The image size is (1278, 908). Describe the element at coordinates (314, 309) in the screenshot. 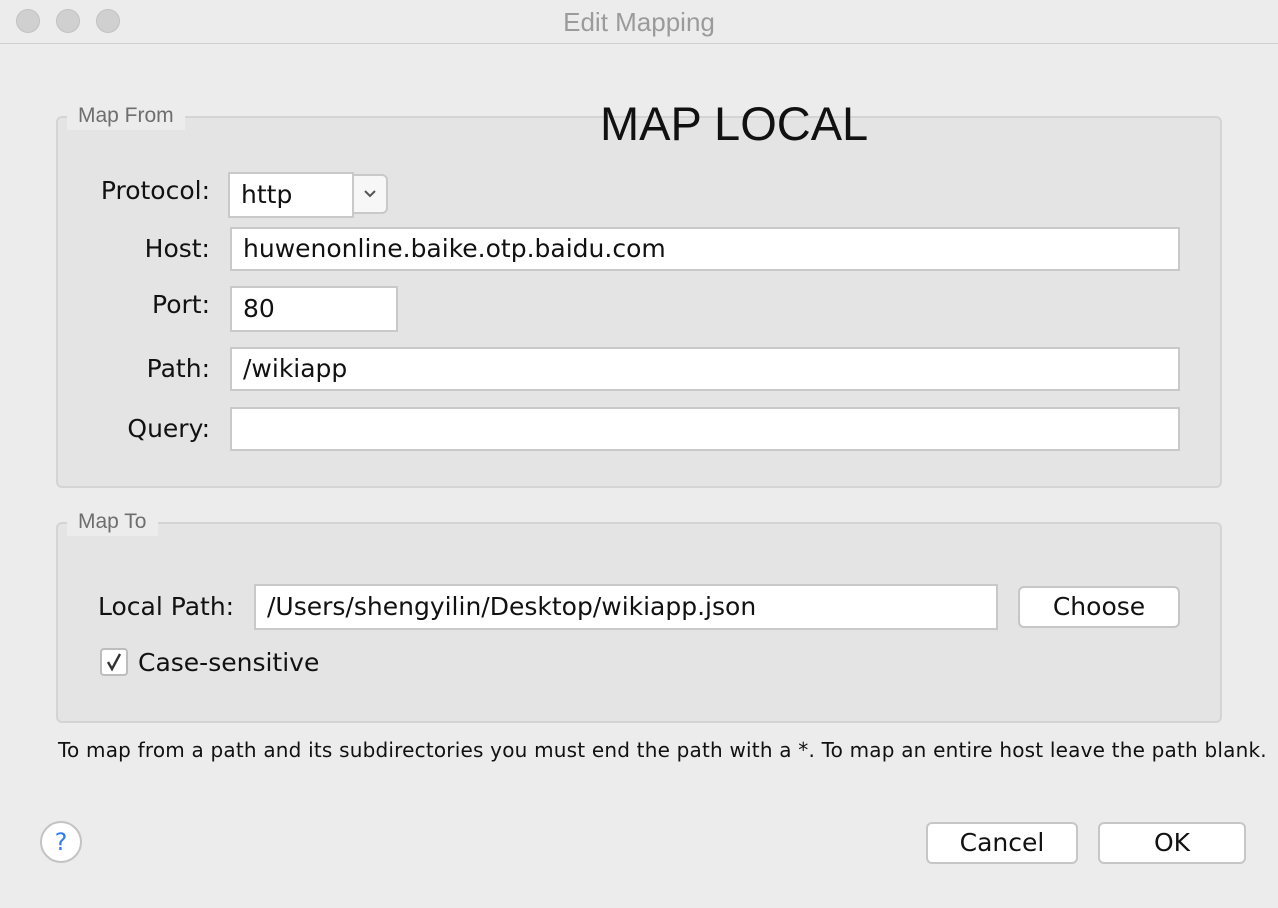

I see `port-input: 80` at that location.